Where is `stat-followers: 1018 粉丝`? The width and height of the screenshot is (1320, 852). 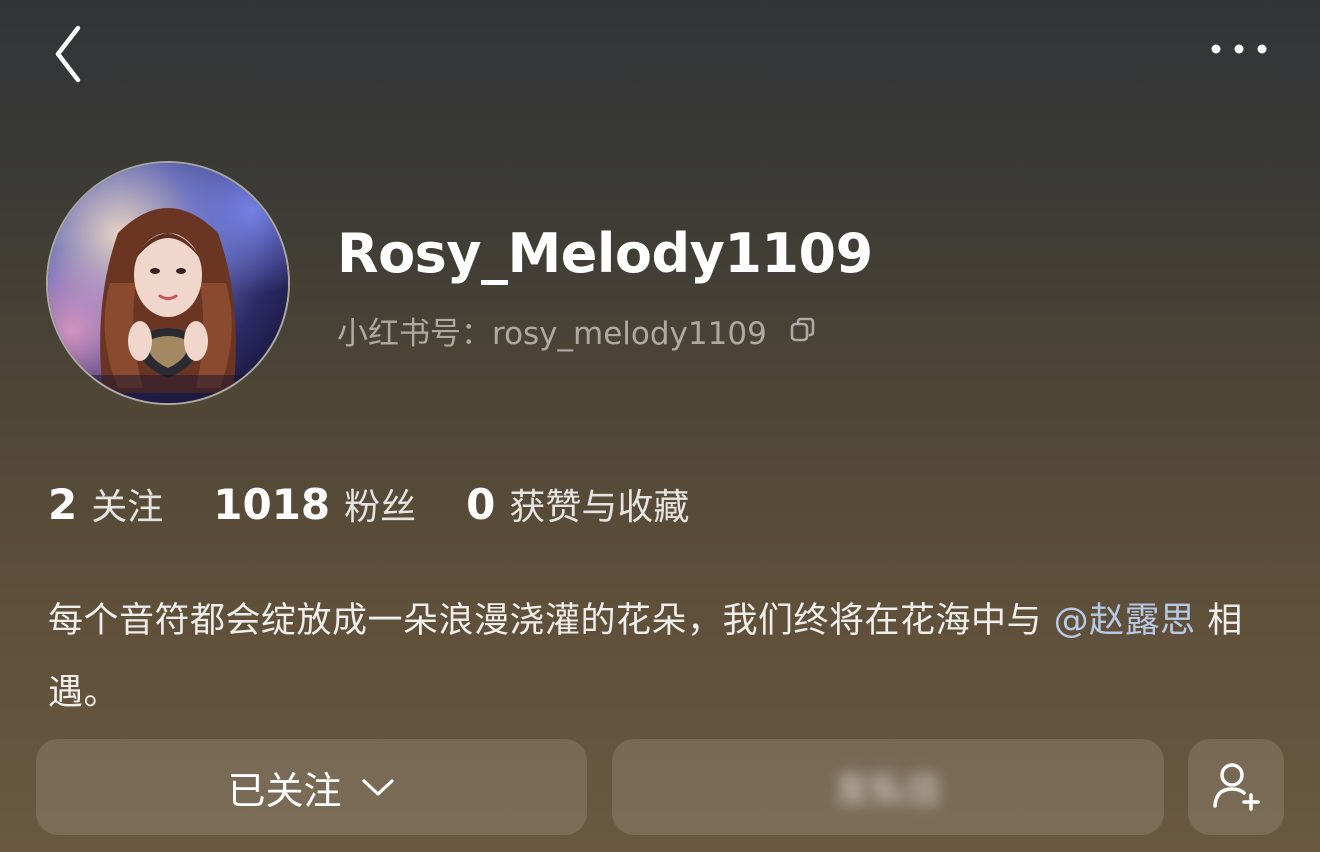
stat-followers: 1018 粉丝 is located at coordinates (314, 504).